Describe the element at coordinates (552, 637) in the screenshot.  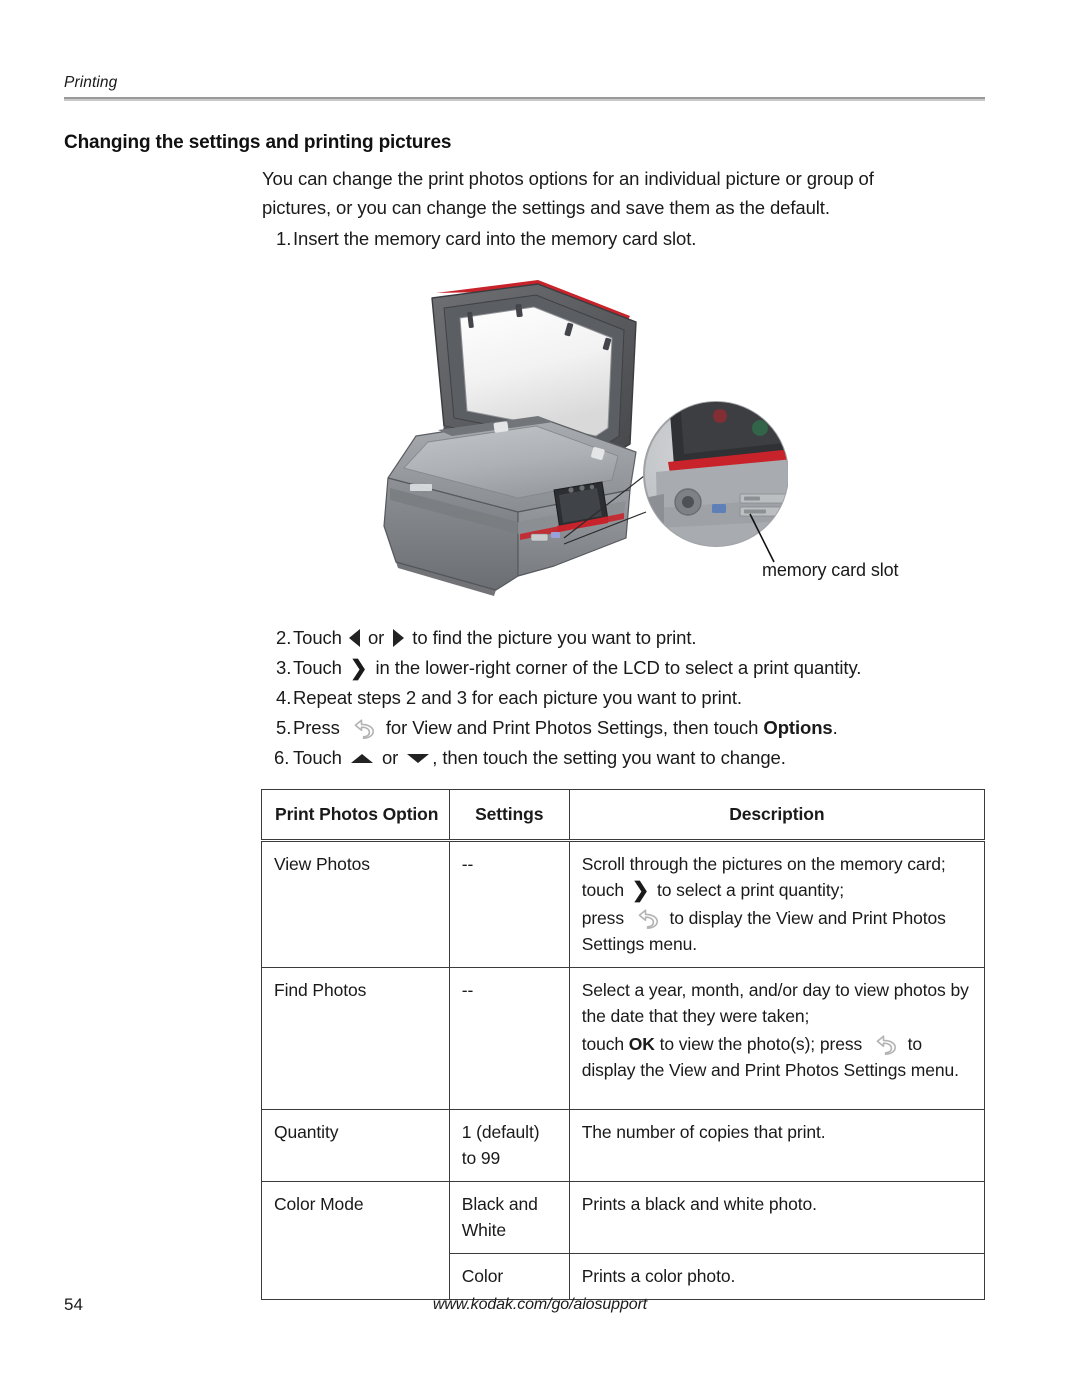
I see `step-text-post: to find the picture you want to print.` at that location.